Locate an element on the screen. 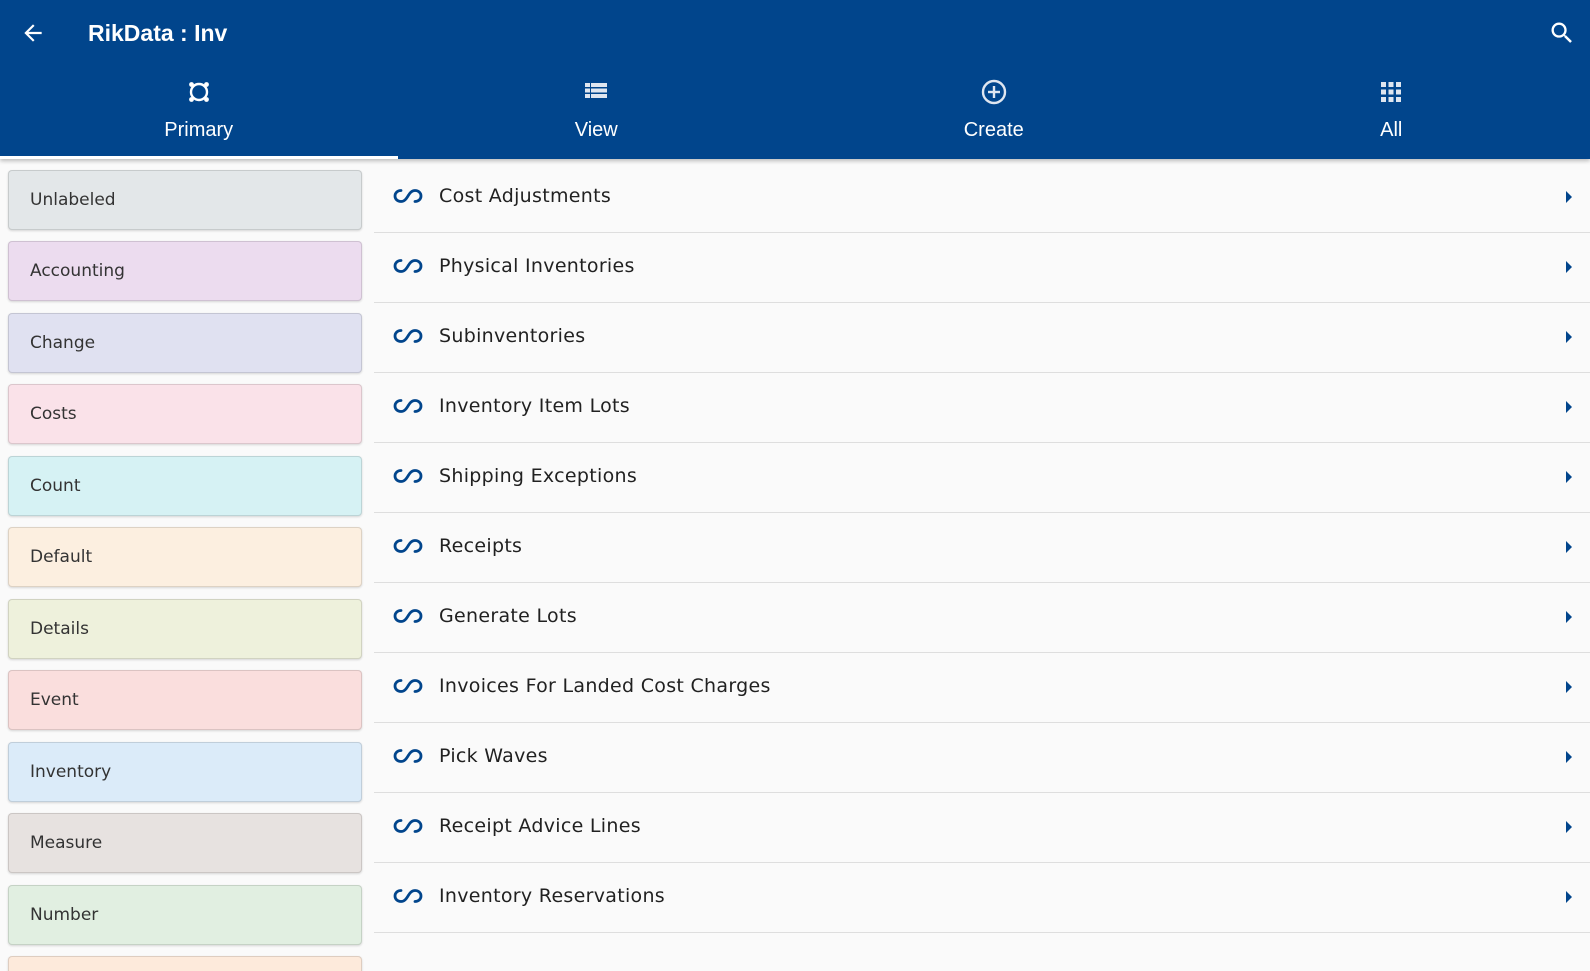 This screenshot has height=971, width=1590. search-button is located at coordinates (1562, 33).